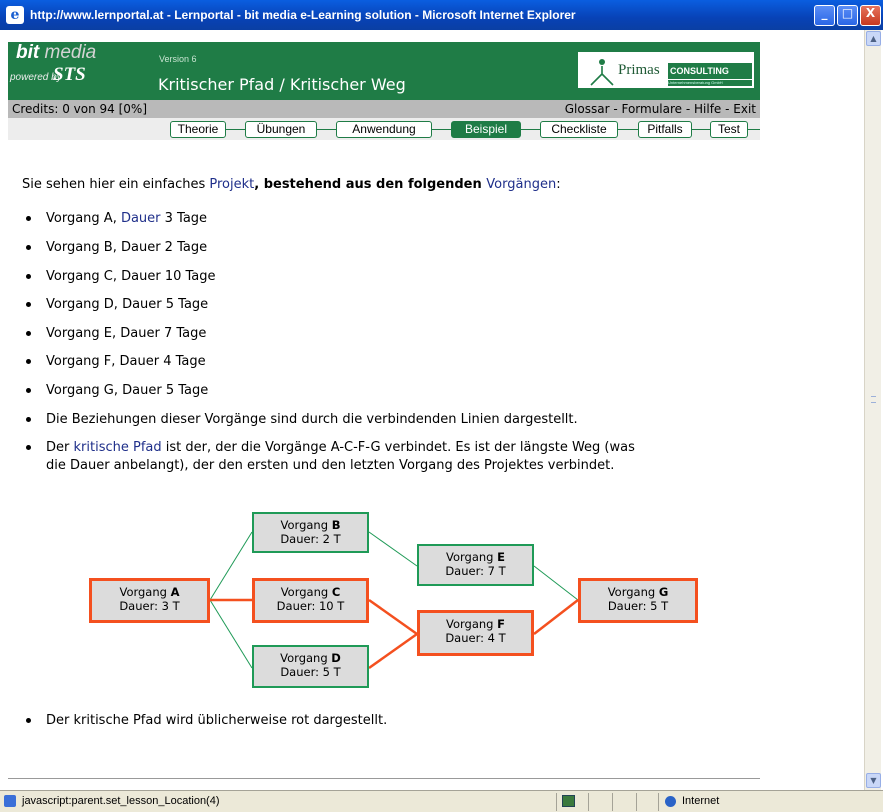 This screenshot has width=883, height=812. What do you see at coordinates (15, 15) in the screenshot?
I see `ie-icon: e` at bounding box center [15, 15].